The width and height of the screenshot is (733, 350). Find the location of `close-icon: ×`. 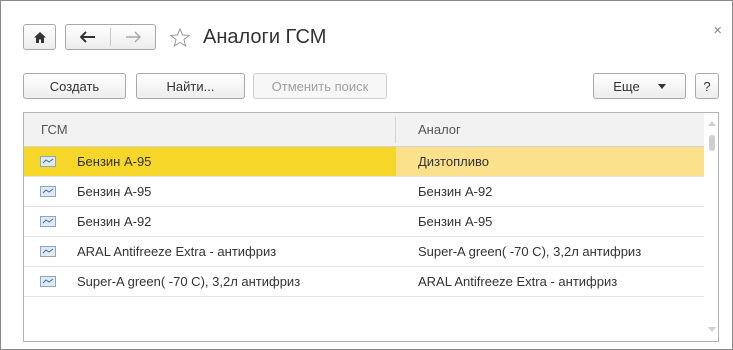

close-icon: × is located at coordinates (717, 30).